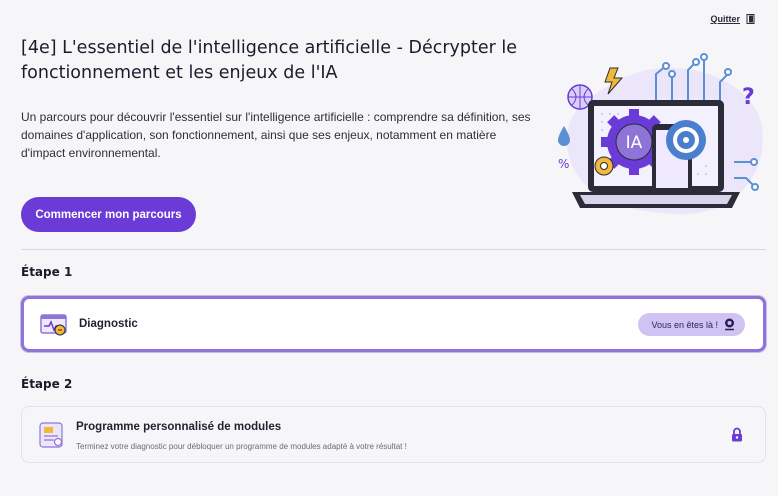  I want to click on quit-link: Quitter, so click(733, 19).